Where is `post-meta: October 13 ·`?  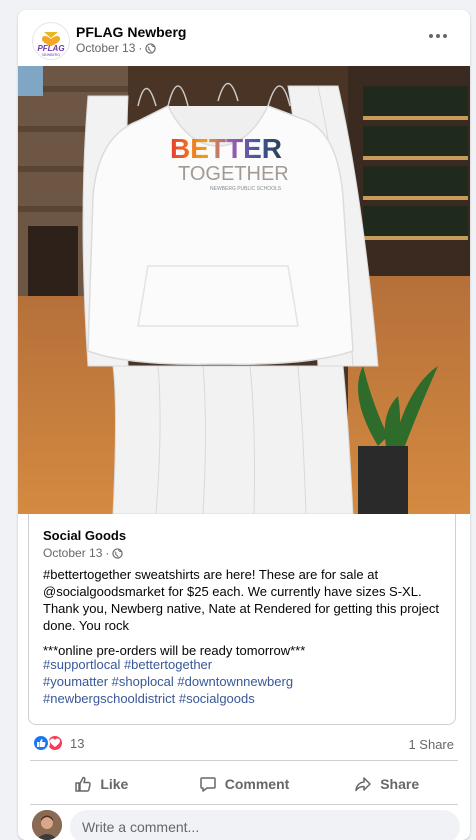
post-meta: October 13 · is located at coordinates (116, 48).